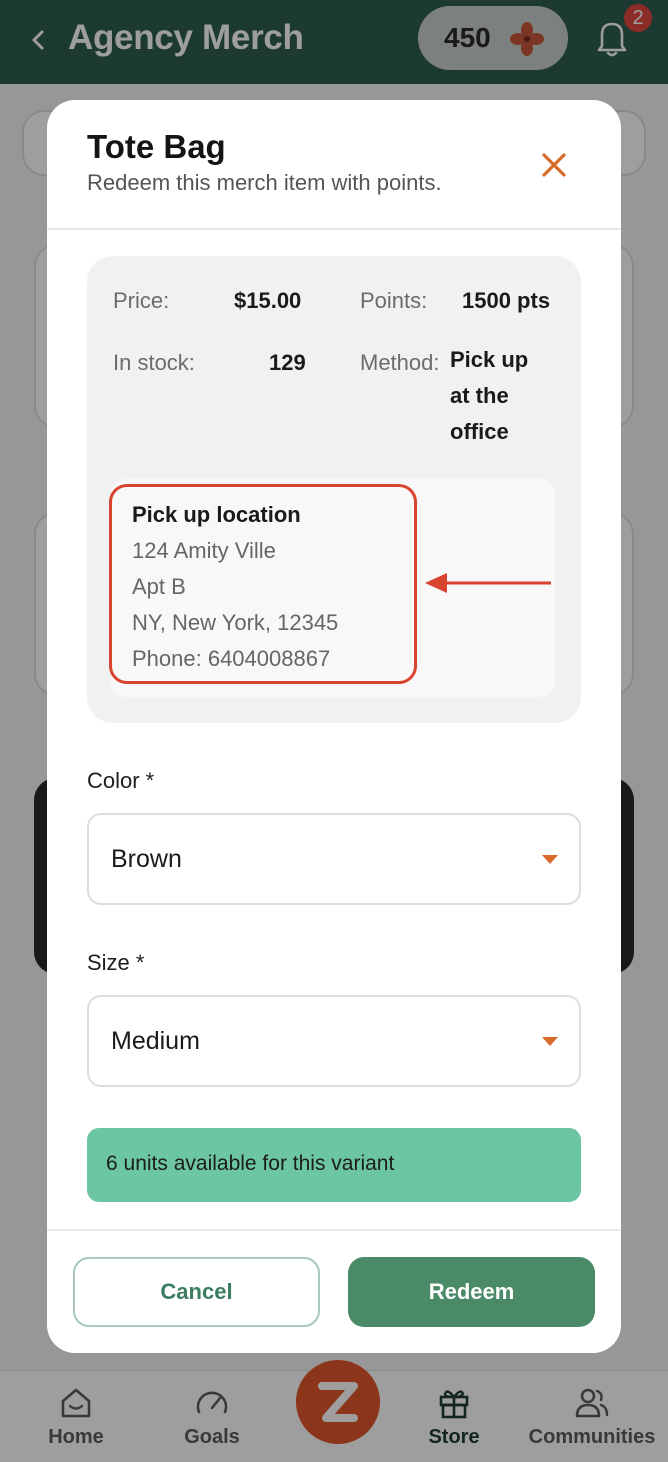  Describe the element at coordinates (250, 1163) in the screenshot. I see `availability-text: 6 units available for this variant` at that location.